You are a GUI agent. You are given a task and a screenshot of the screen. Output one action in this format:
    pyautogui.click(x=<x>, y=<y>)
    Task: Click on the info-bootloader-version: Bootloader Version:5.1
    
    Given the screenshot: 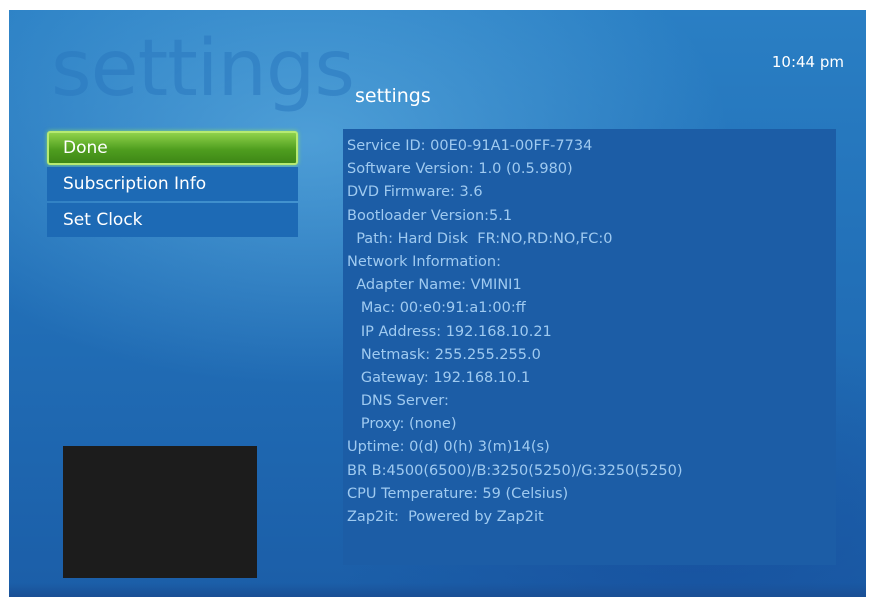 What is the action you would take?
    pyautogui.click(x=430, y=215)
    